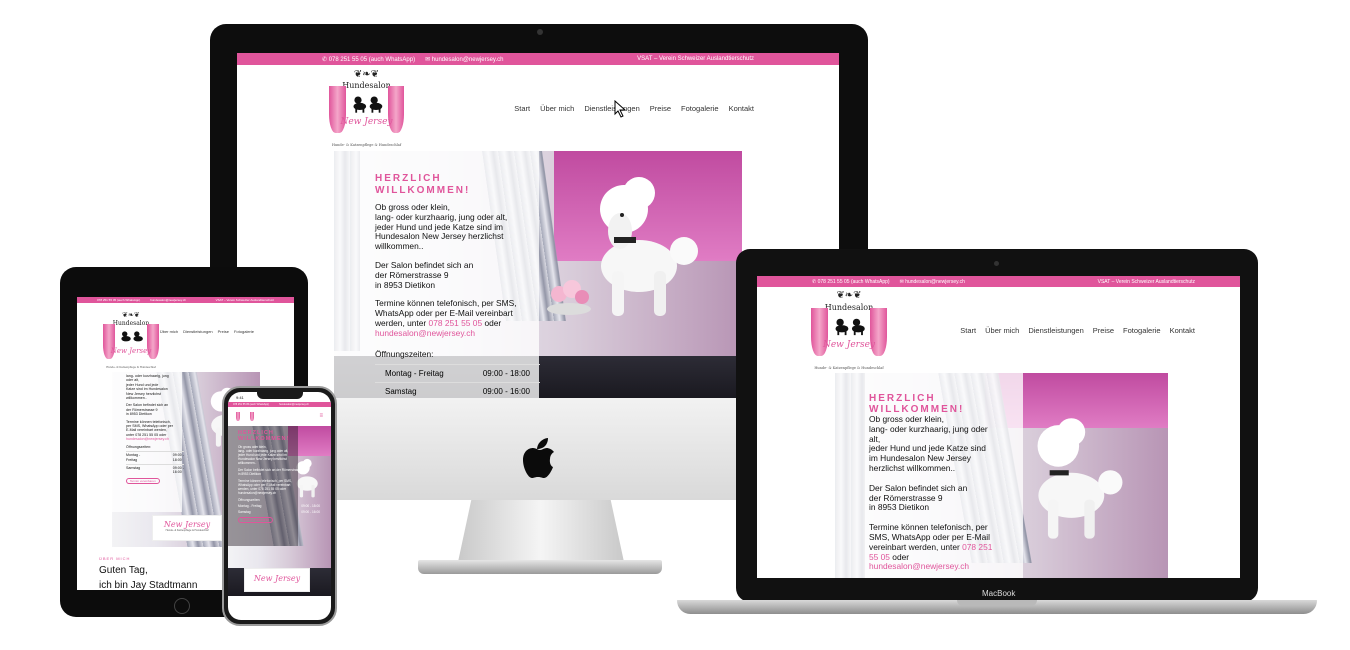  What do you see at coordinates (277, 580) in the screenshot?
I see `salon-sign: New Jersey` at bounding box center [277, 580].